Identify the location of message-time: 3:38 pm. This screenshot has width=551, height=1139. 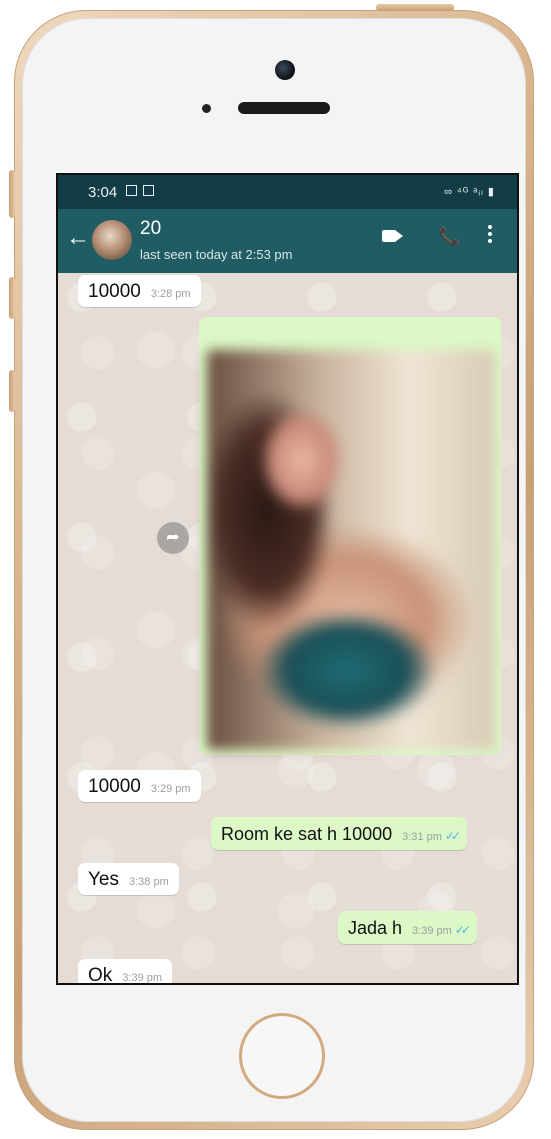
(149, 882).